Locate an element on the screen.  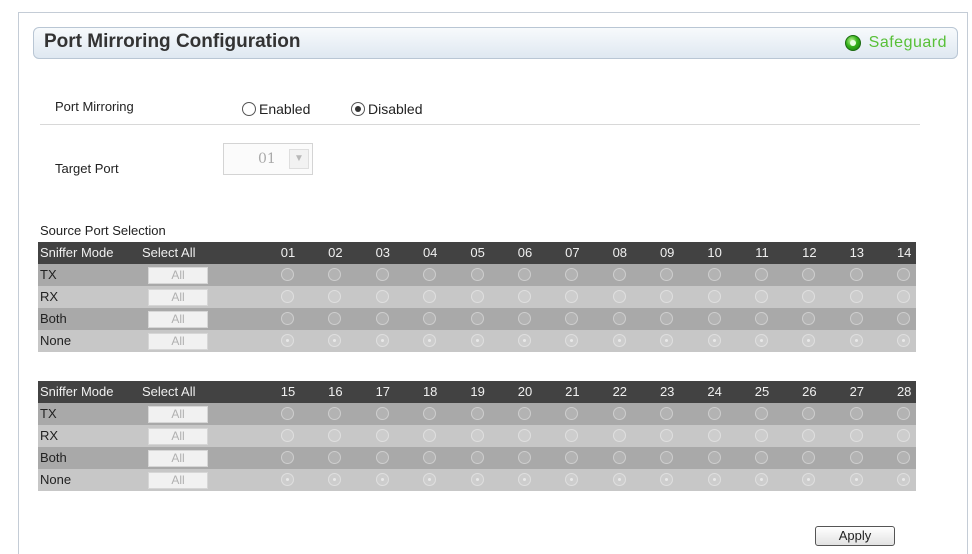
port-22-tx-radio is located at coordinates (619, 413).